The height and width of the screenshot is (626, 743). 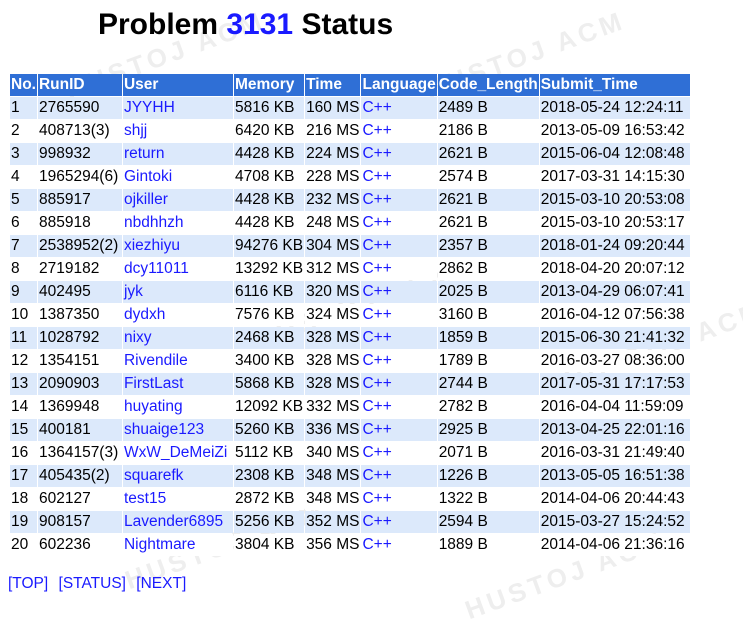 What do you see at coordinates (614, 315) in the screenshot?
I see `cell-submit-time: 2016-04-12 07:56:38` at bounding box center [614, 315].